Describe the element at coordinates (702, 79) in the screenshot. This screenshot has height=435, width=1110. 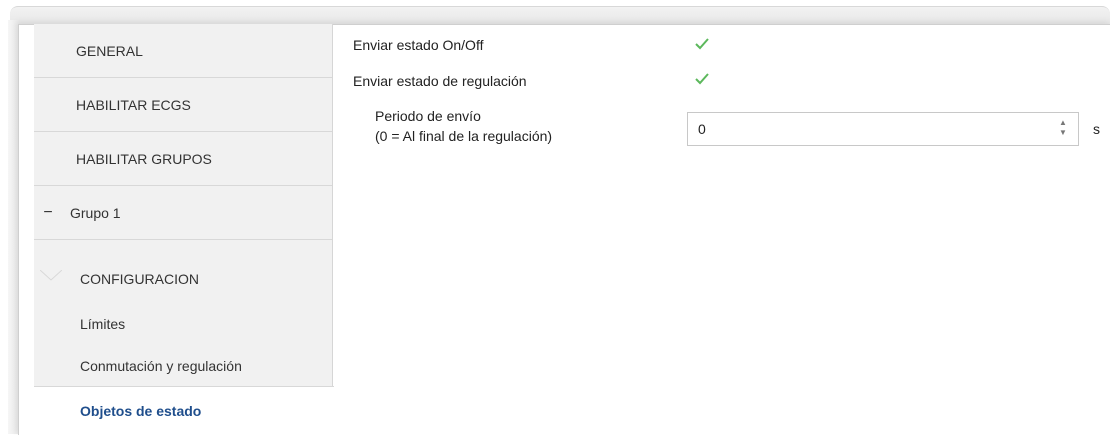
I see `send-regulation-checkbox` at that location.